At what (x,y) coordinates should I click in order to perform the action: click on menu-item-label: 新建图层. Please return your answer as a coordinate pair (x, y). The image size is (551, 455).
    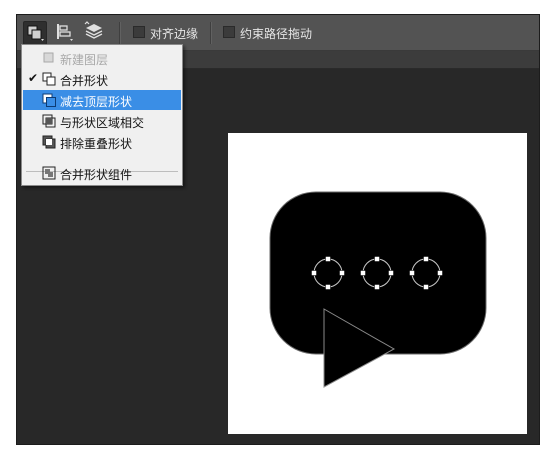
    Looking at the image, I should click on (84, 60).